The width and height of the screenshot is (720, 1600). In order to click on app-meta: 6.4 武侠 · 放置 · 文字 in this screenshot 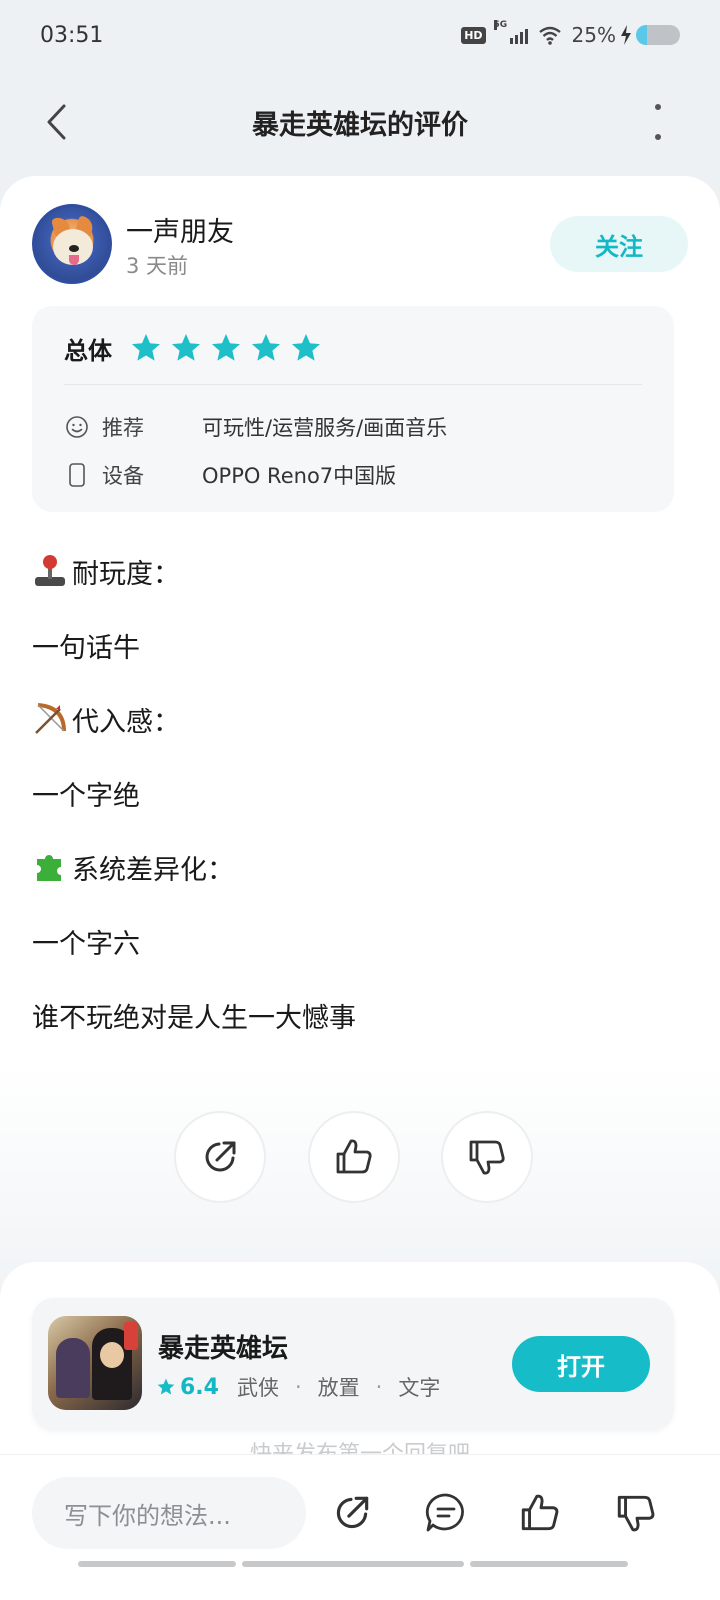, I will do `click(298, 1387)`.